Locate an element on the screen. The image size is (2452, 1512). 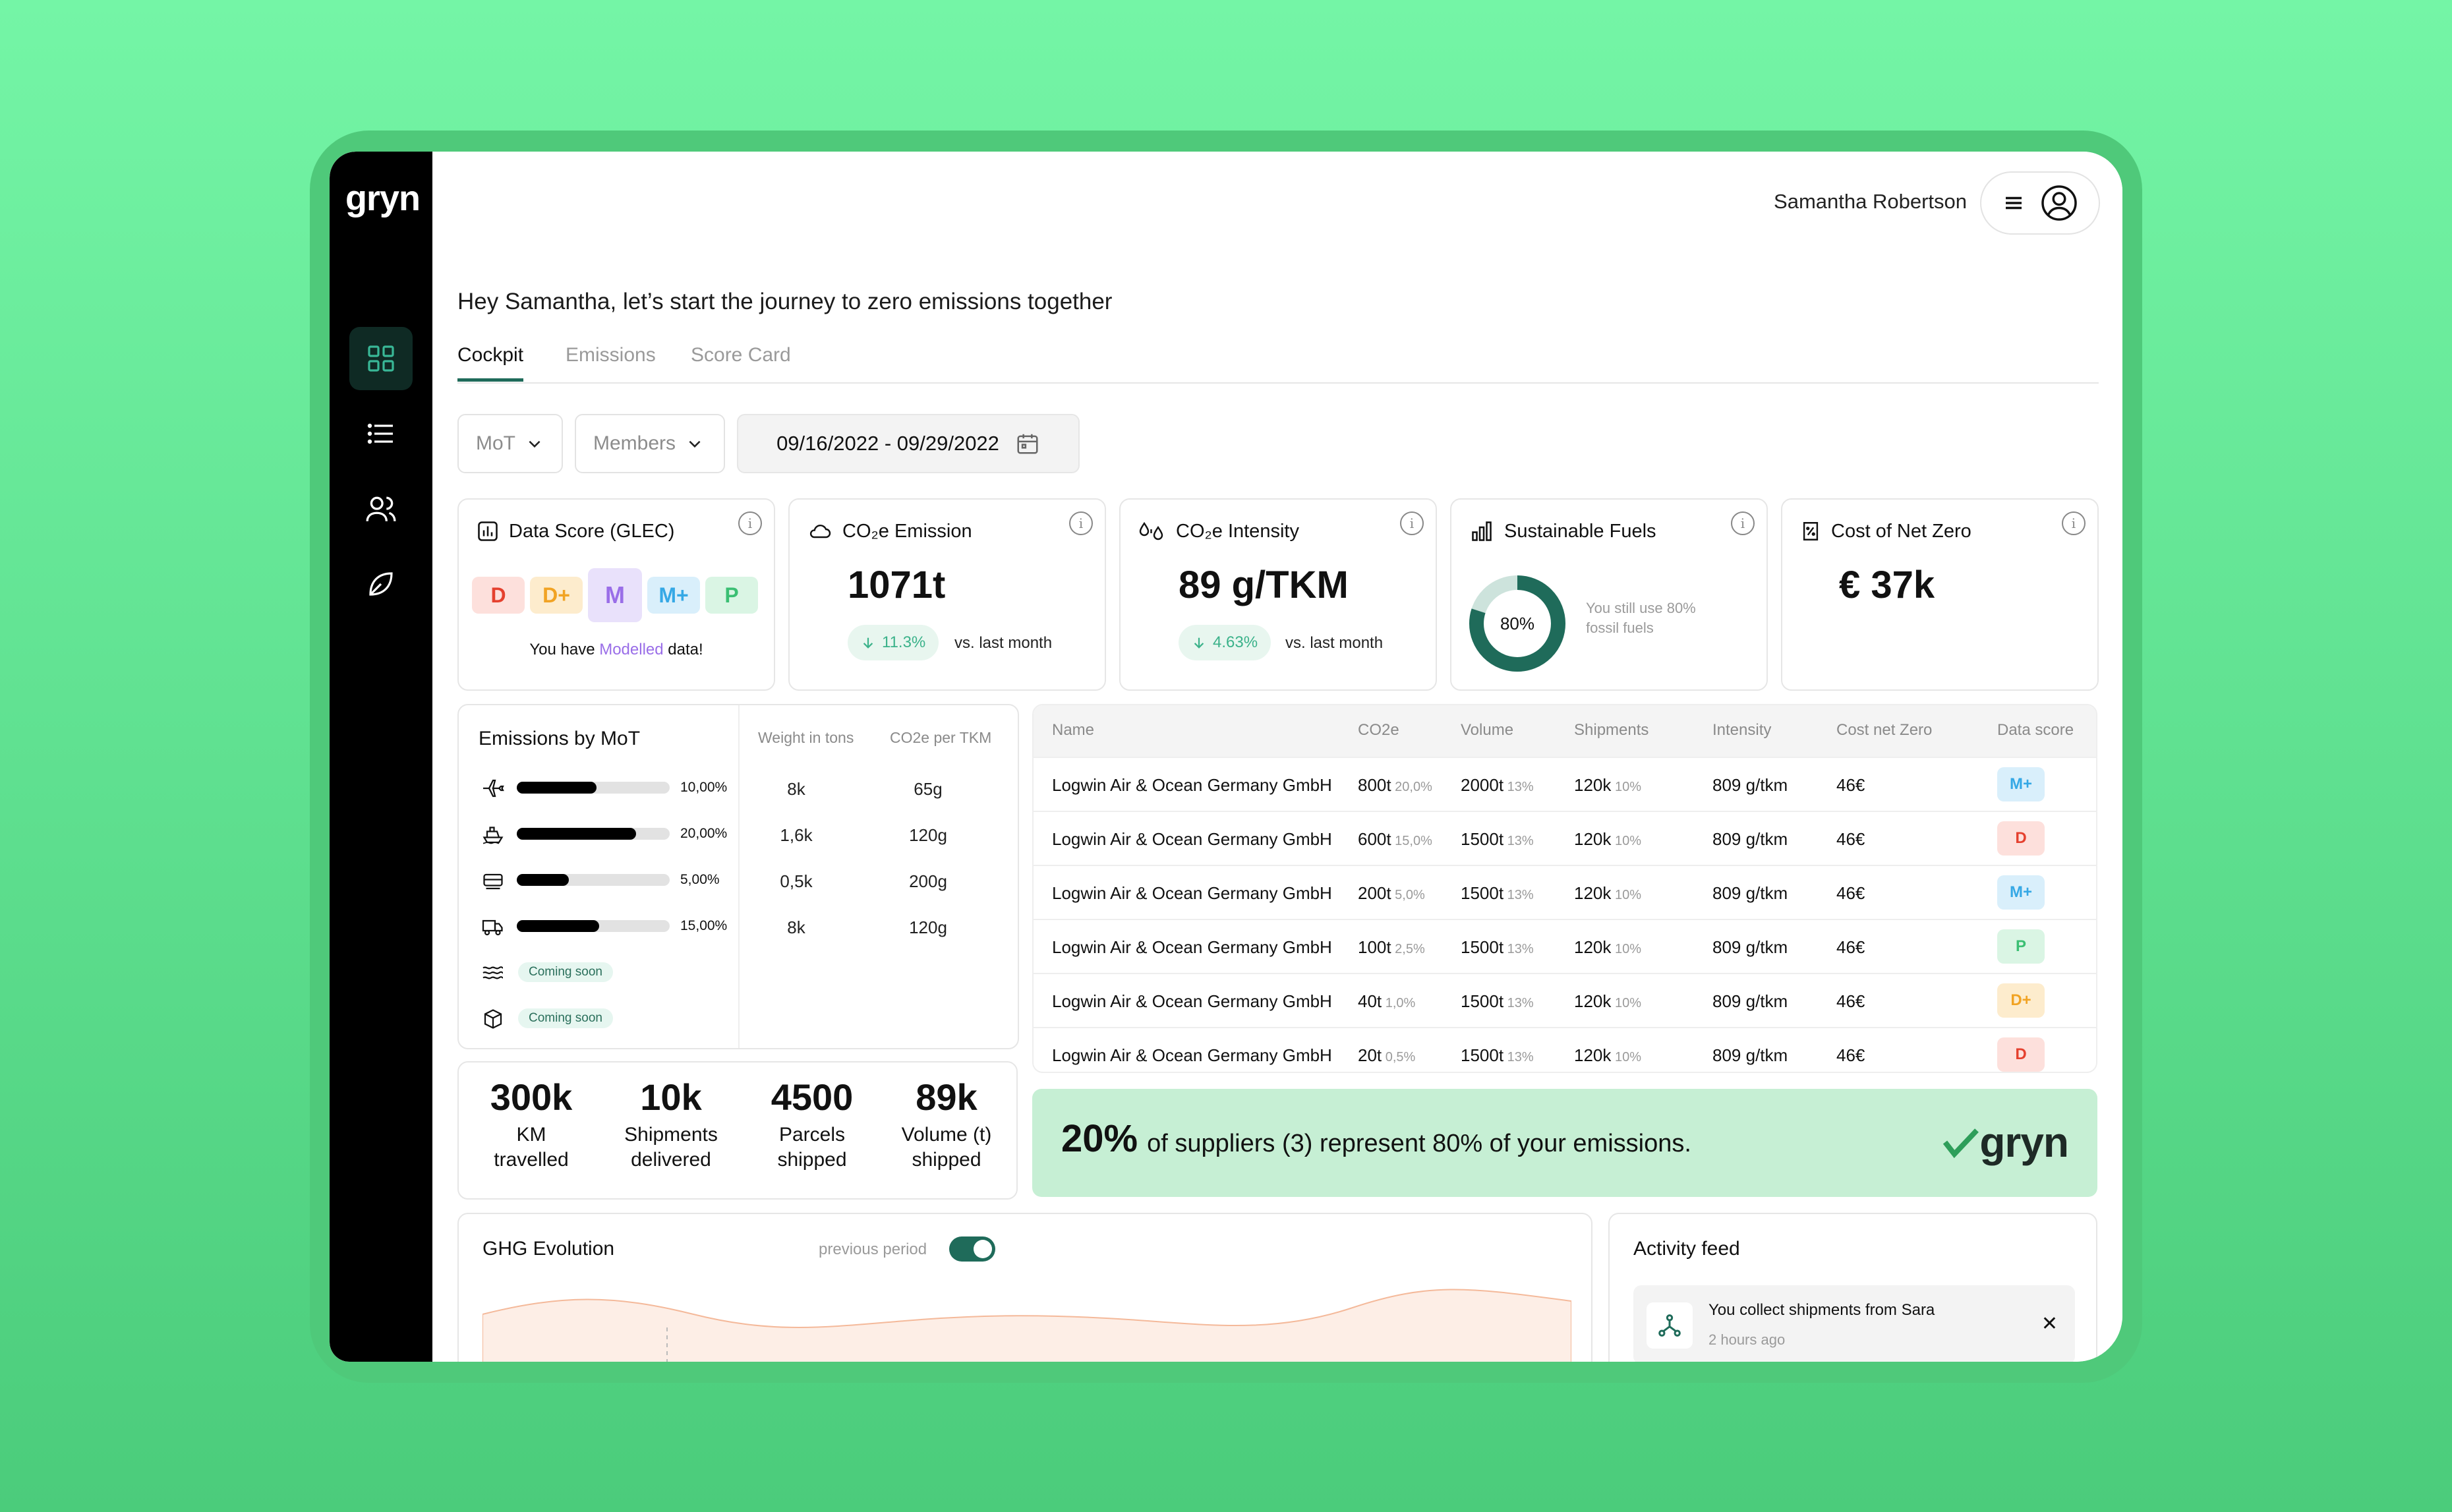
column-header: Cost net Zero is located at coordinates (1884, 730).